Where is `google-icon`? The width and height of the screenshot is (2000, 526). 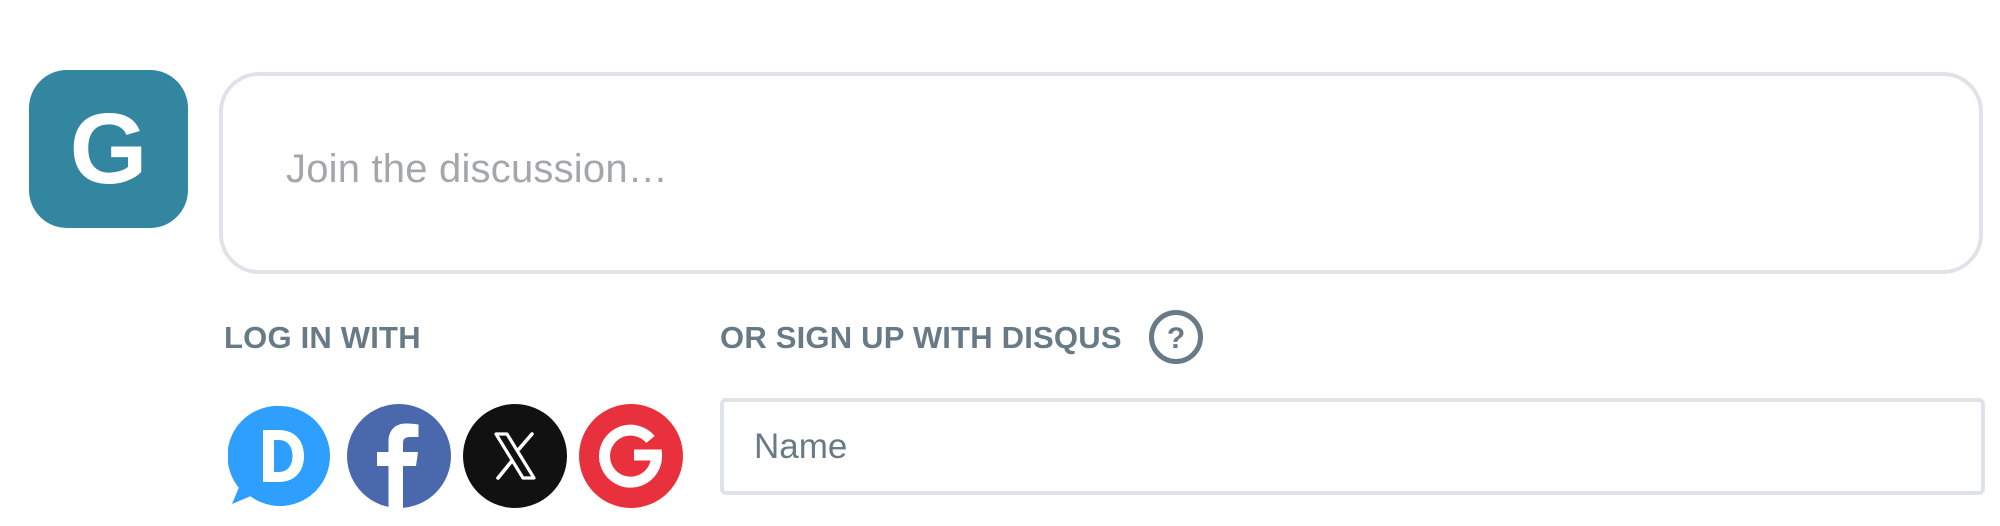 google-icon is located at coordinates (631, 456).